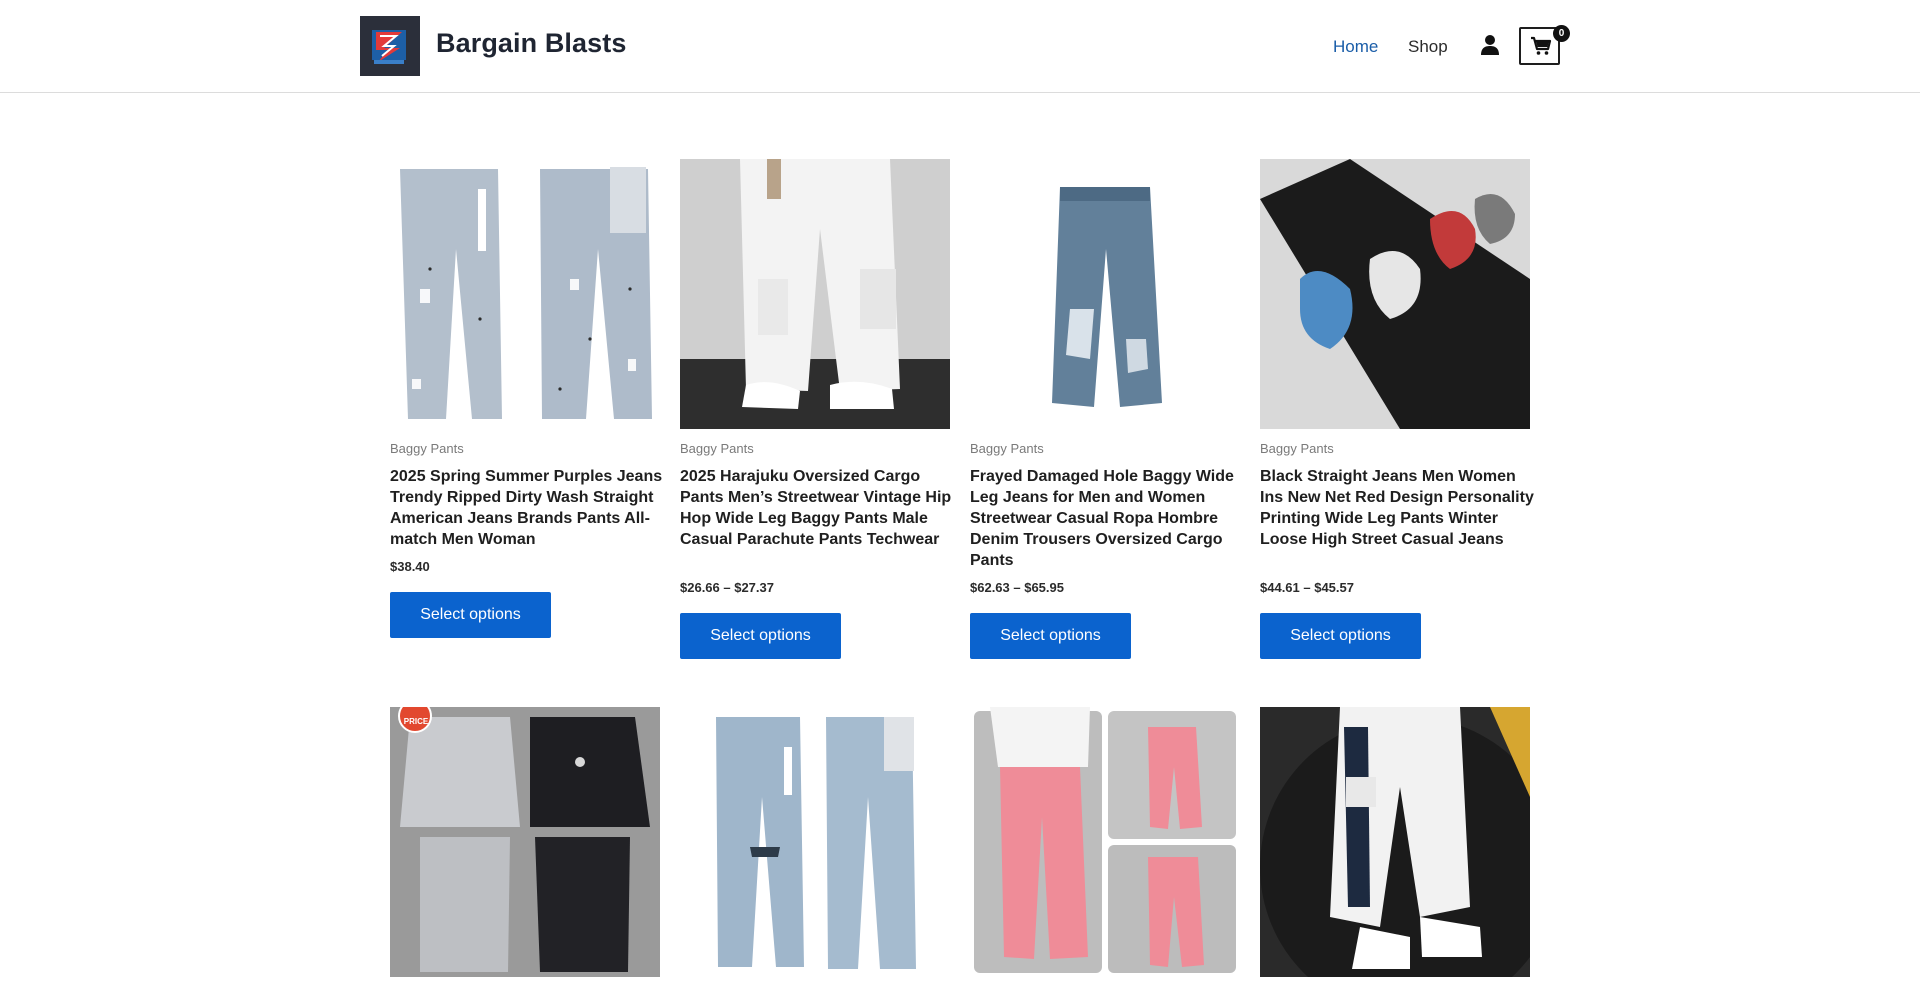  What do you see at coordinates (416, 721) in the screenshot?
I see `price-badge-label: PRICE` at bounding box center [416, 721].